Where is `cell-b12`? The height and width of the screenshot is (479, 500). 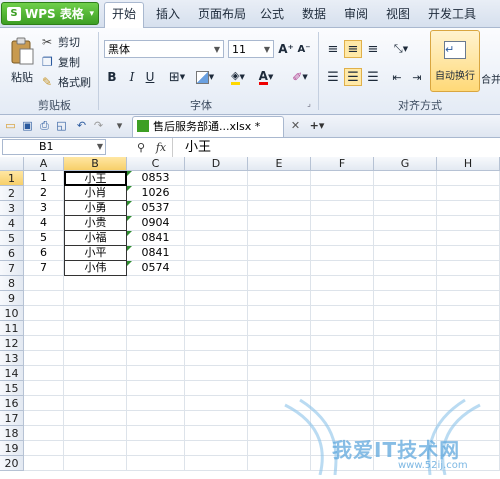 cell-b12 is located at coordinates (95, 343).